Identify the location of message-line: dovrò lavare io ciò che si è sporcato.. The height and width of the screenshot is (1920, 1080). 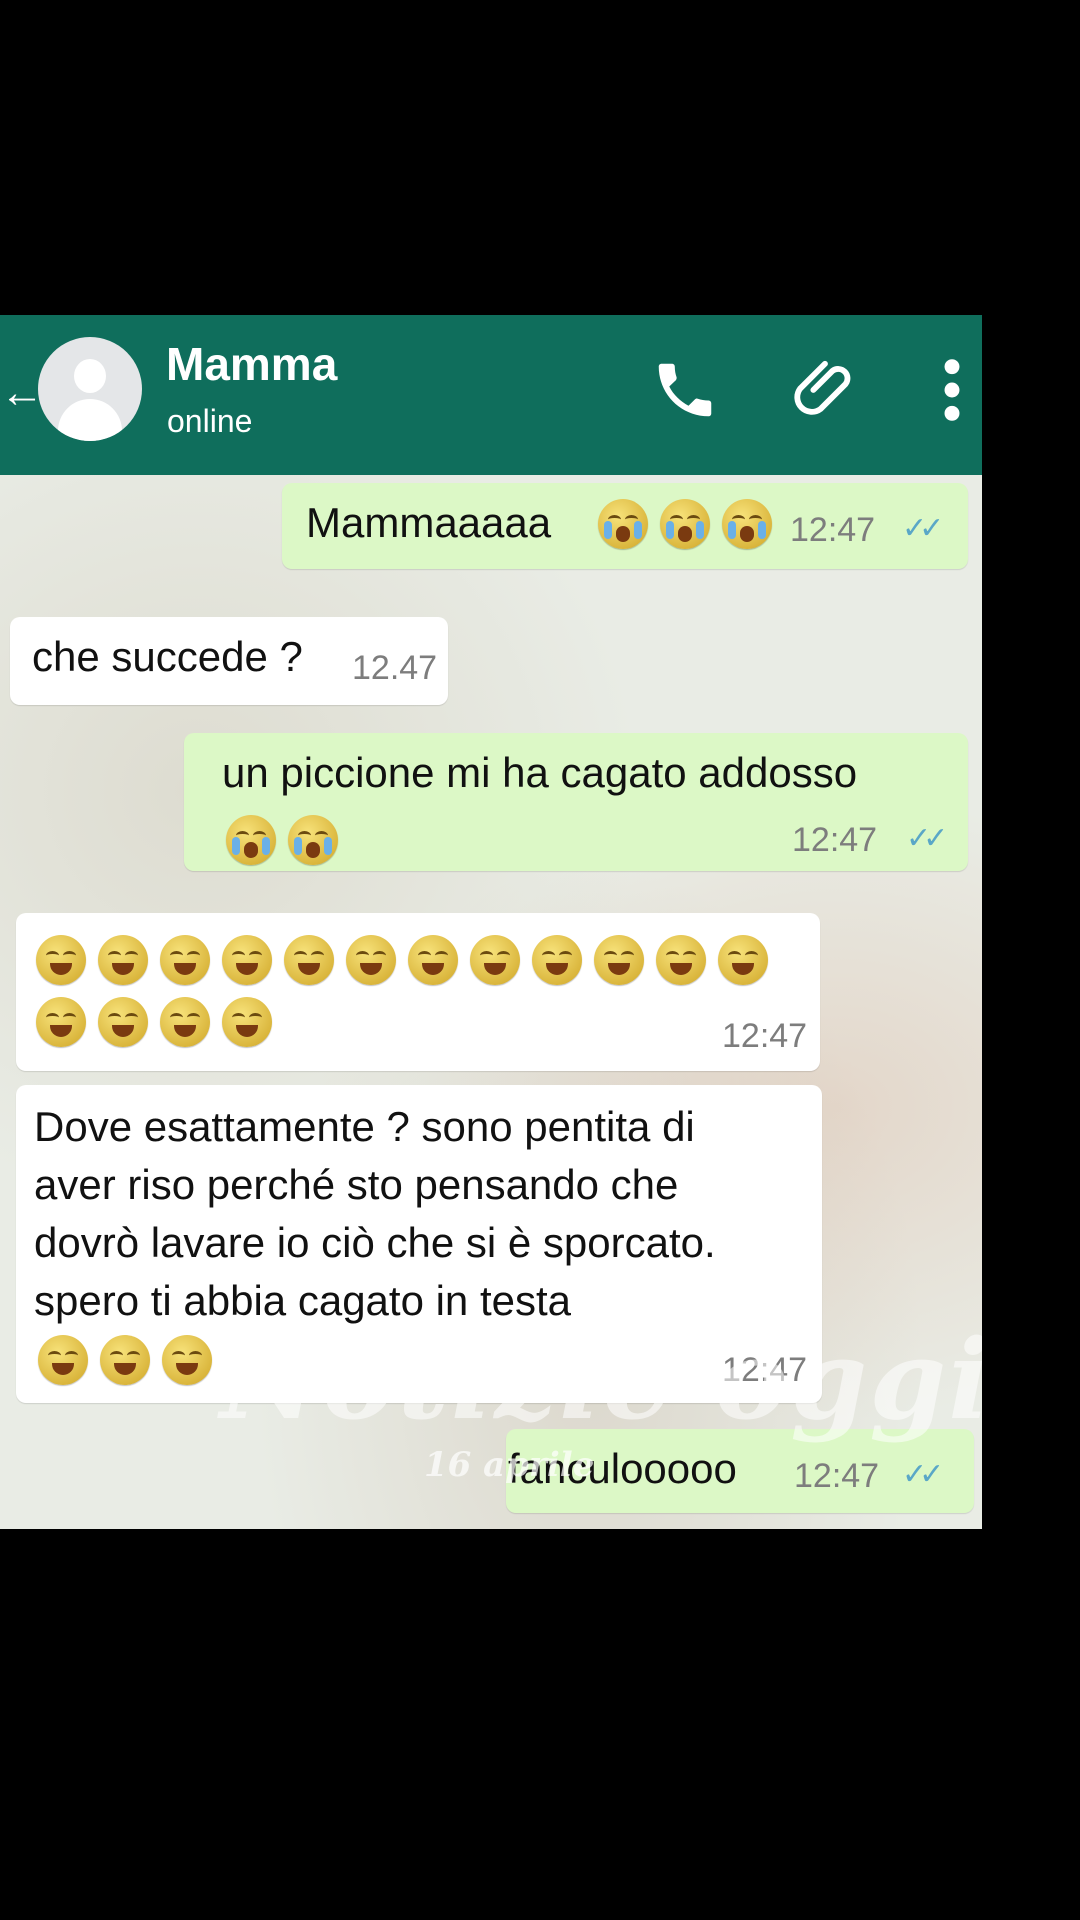
(375, 1242).